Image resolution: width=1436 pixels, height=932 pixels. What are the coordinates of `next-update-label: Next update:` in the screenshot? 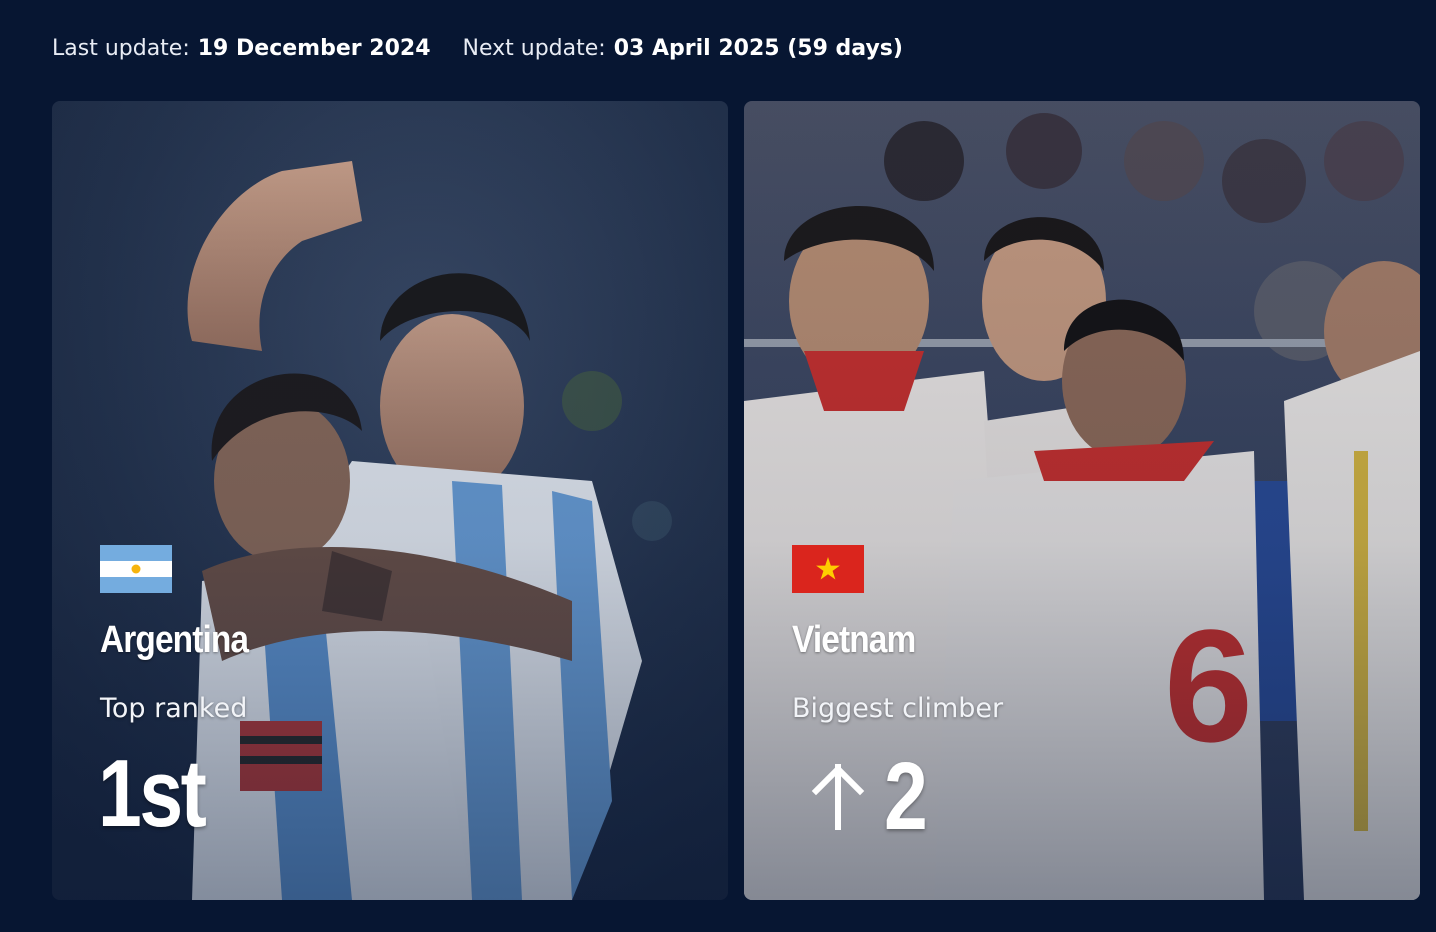 It's located at (534, 48).